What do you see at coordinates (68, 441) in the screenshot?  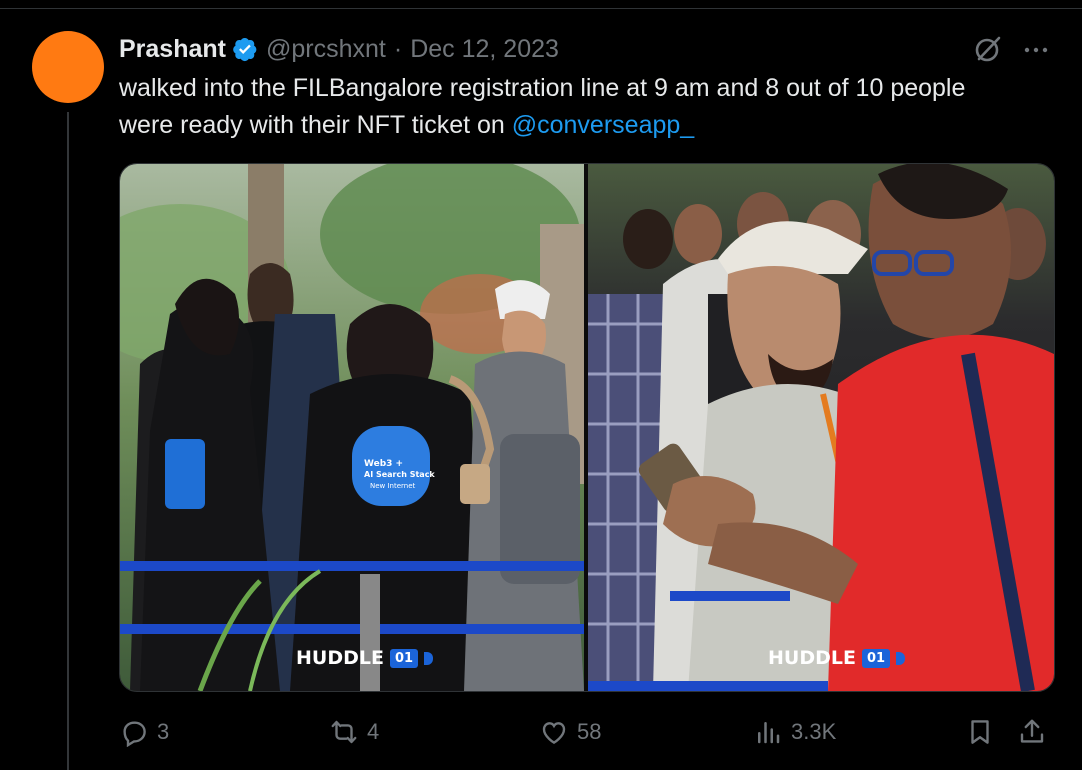 I see `thread-line` at bounding box center [68, 441].